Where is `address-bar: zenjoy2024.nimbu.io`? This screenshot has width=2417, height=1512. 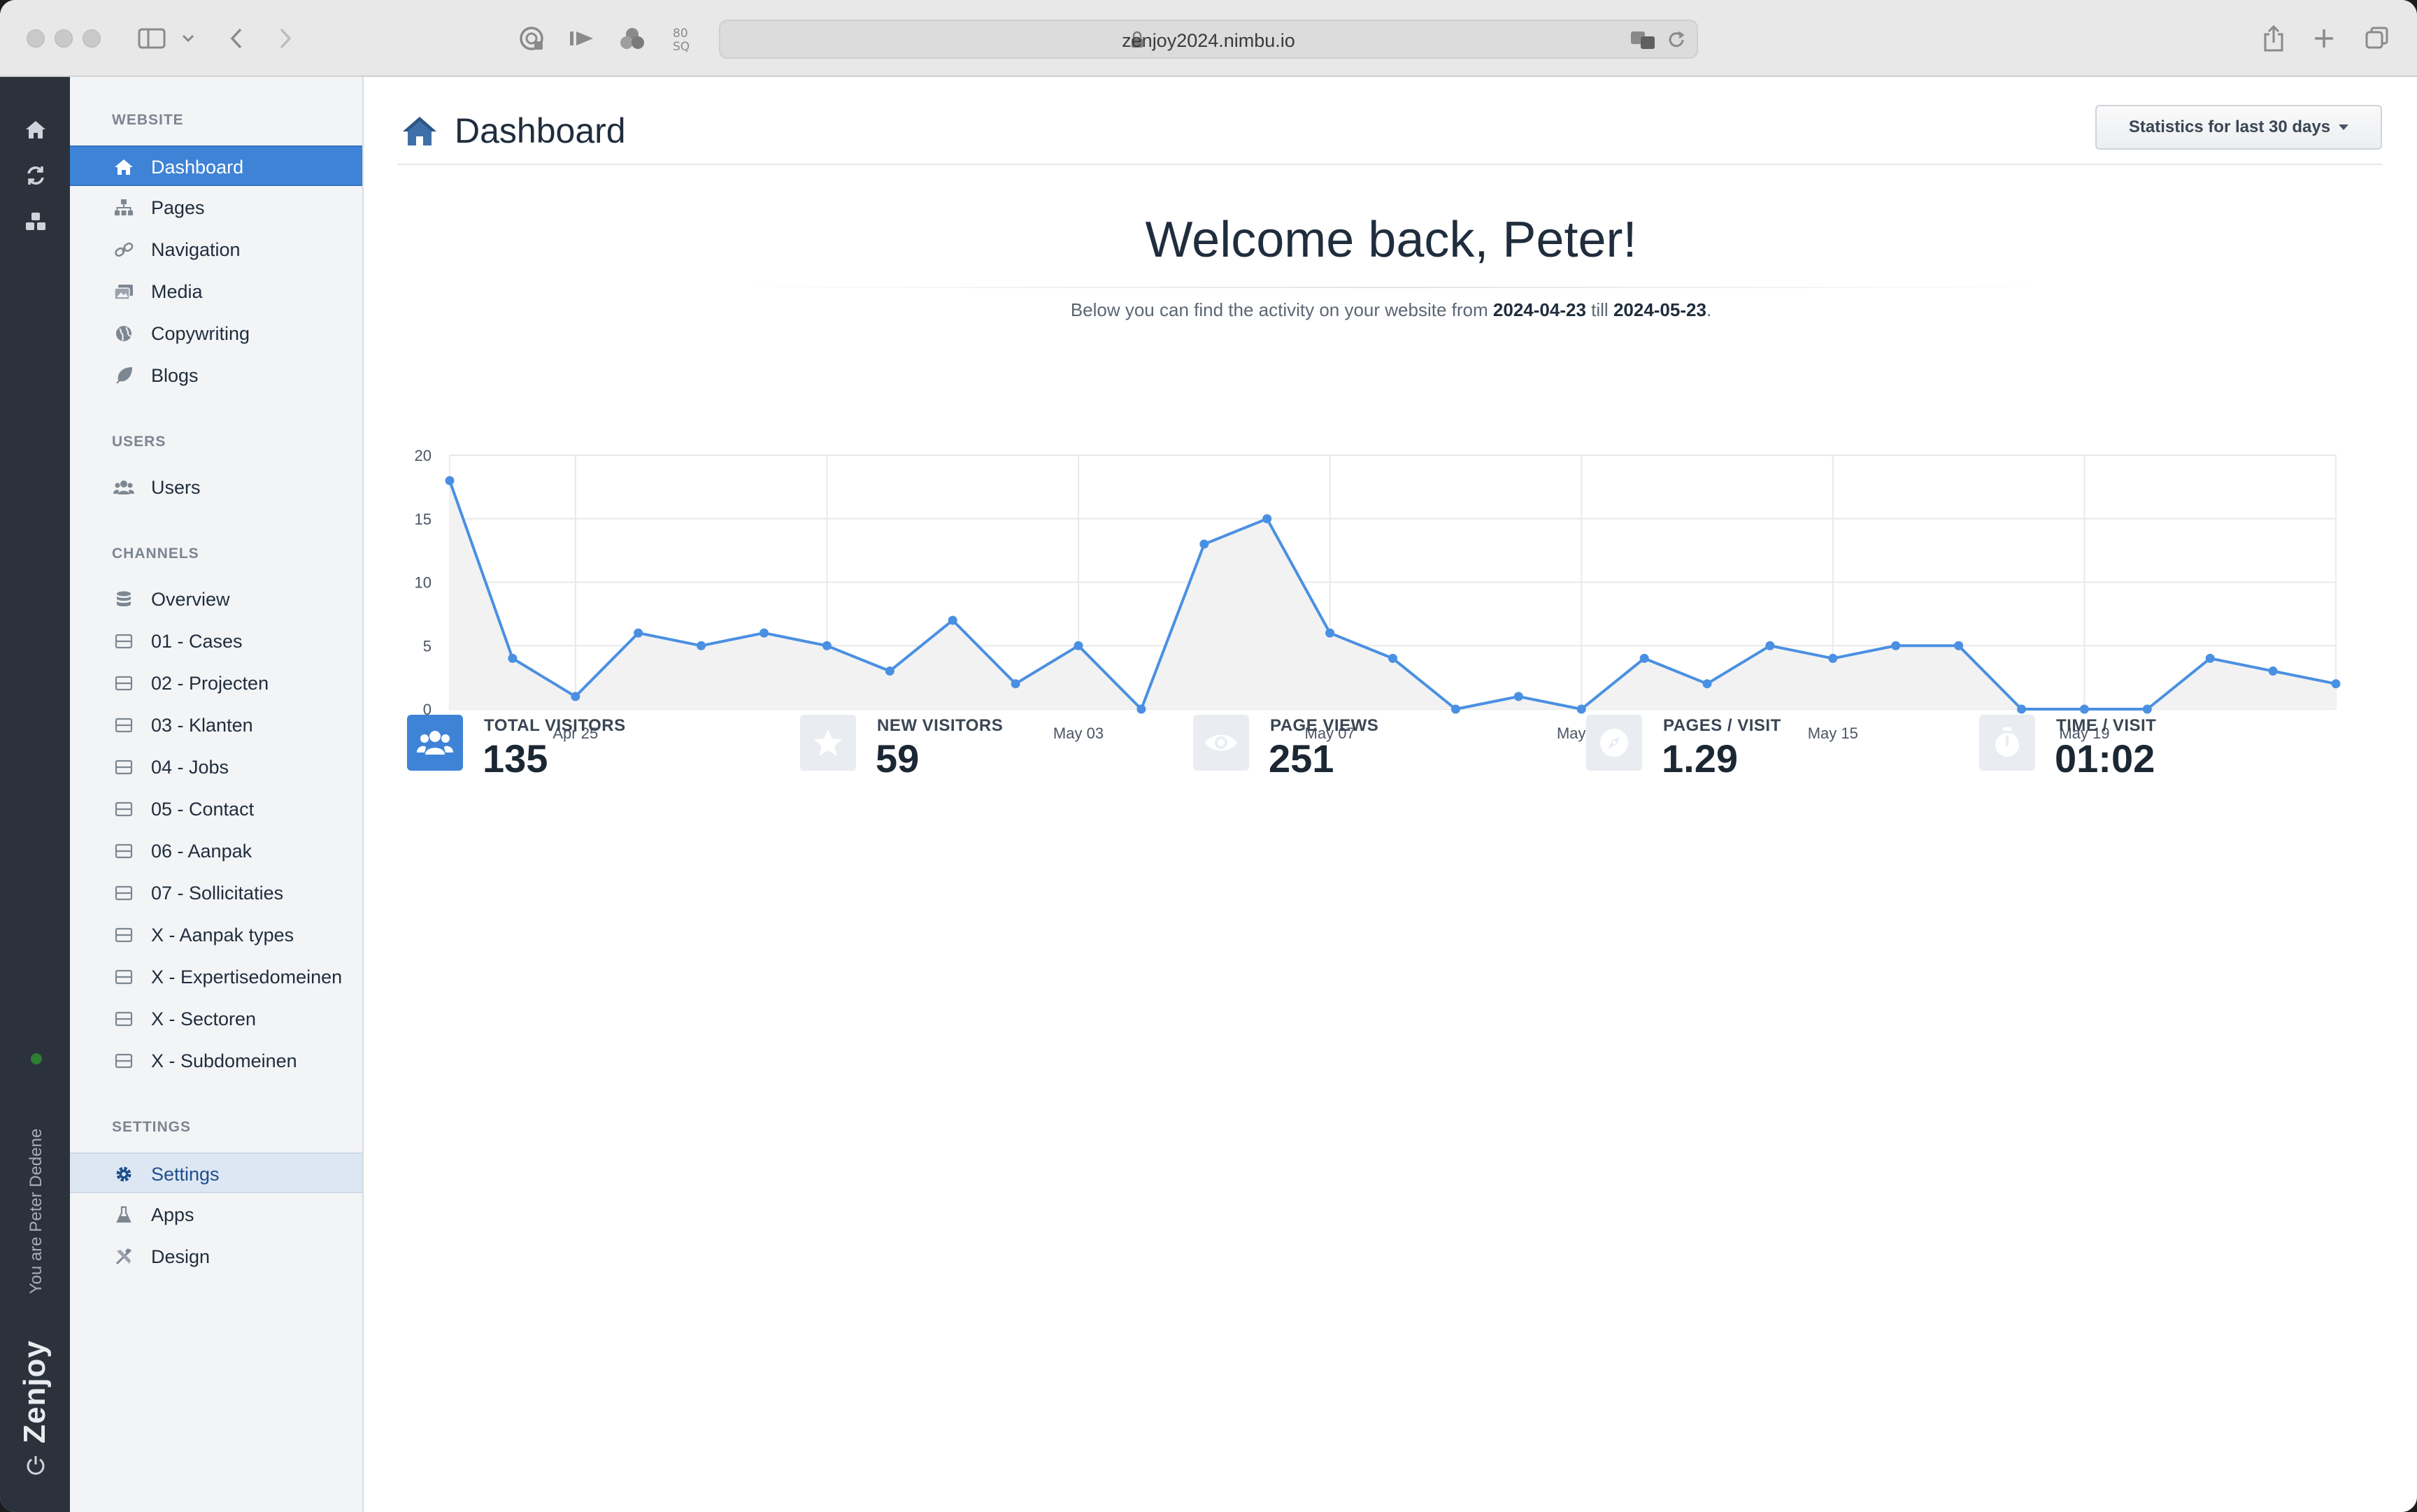
address-bar: zenjoy2024.nimbu.io is located at coordinates (1208, 39).